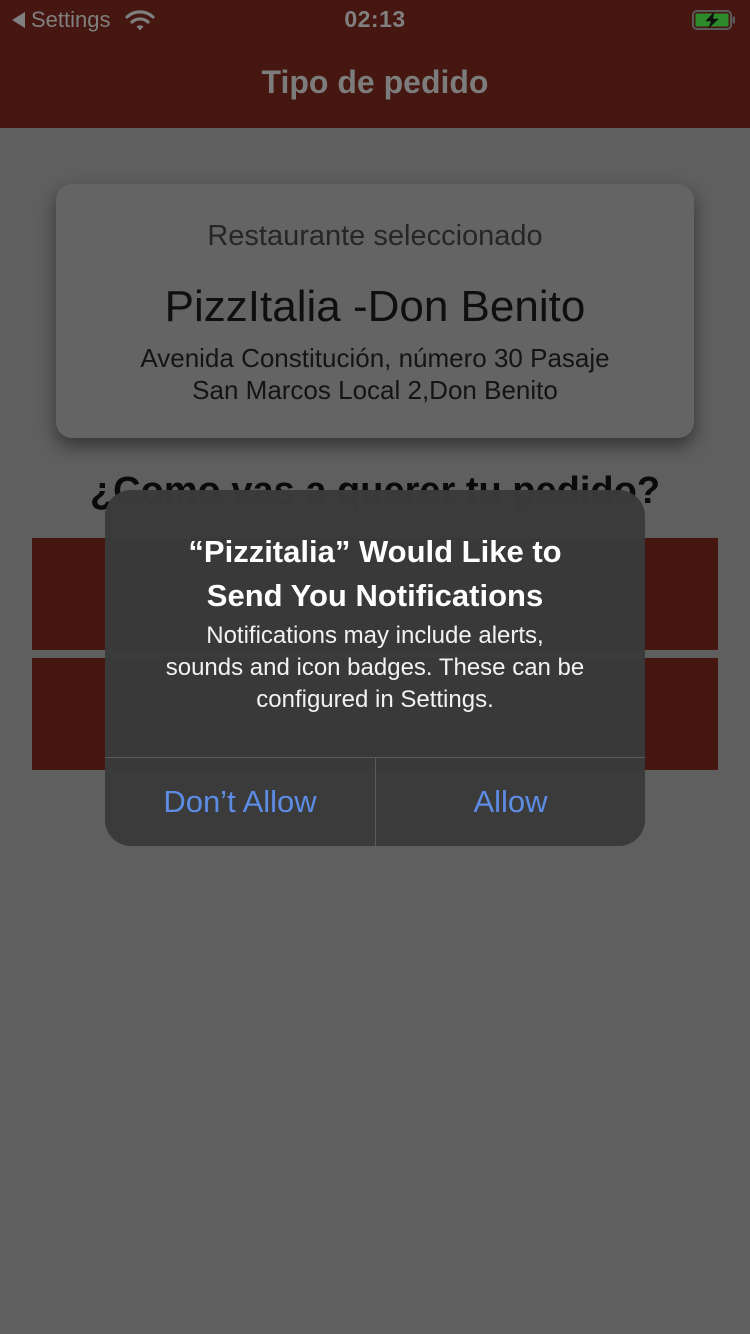  I want to click on allow-button: Allow, so click(510, 802).